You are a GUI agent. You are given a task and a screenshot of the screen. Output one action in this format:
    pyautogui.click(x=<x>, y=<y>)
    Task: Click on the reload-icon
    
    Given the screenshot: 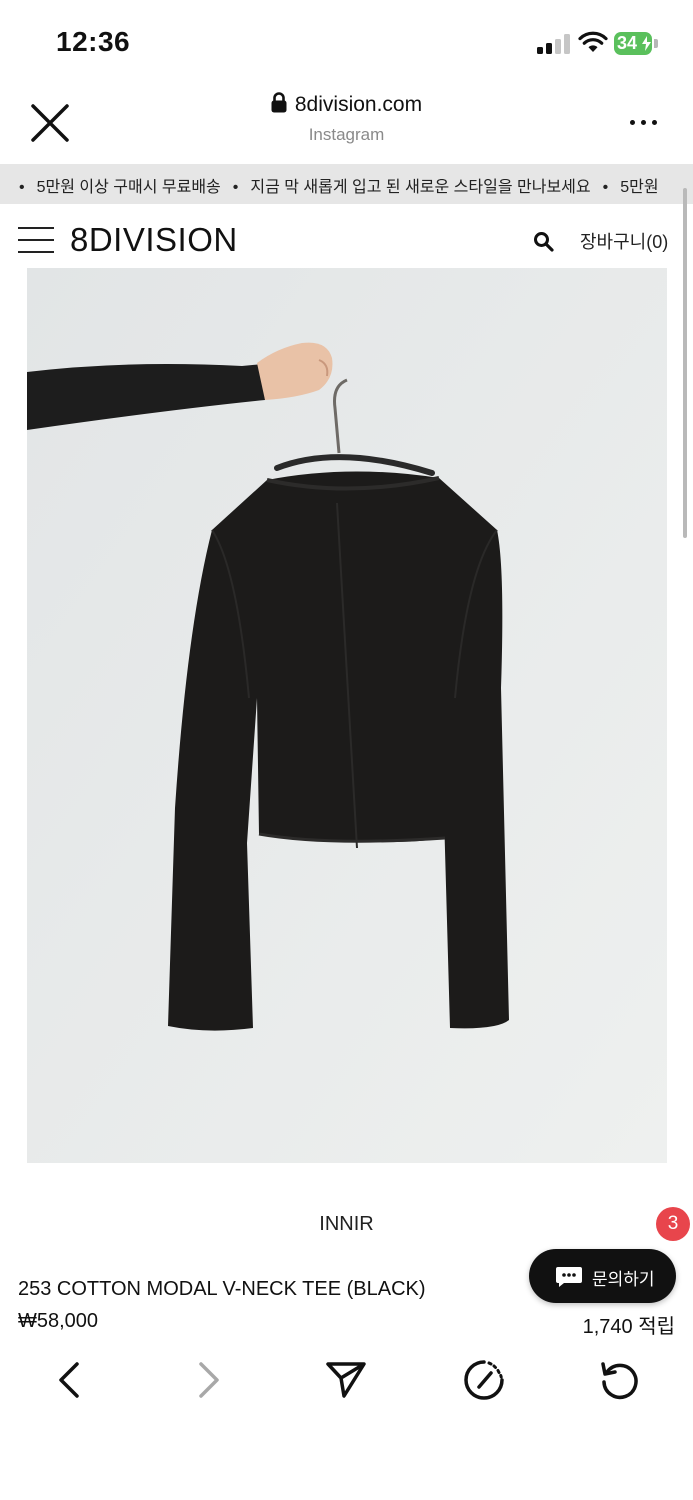 What is the action you would take?
    pyautogui.click(x=620, y=1380)
    